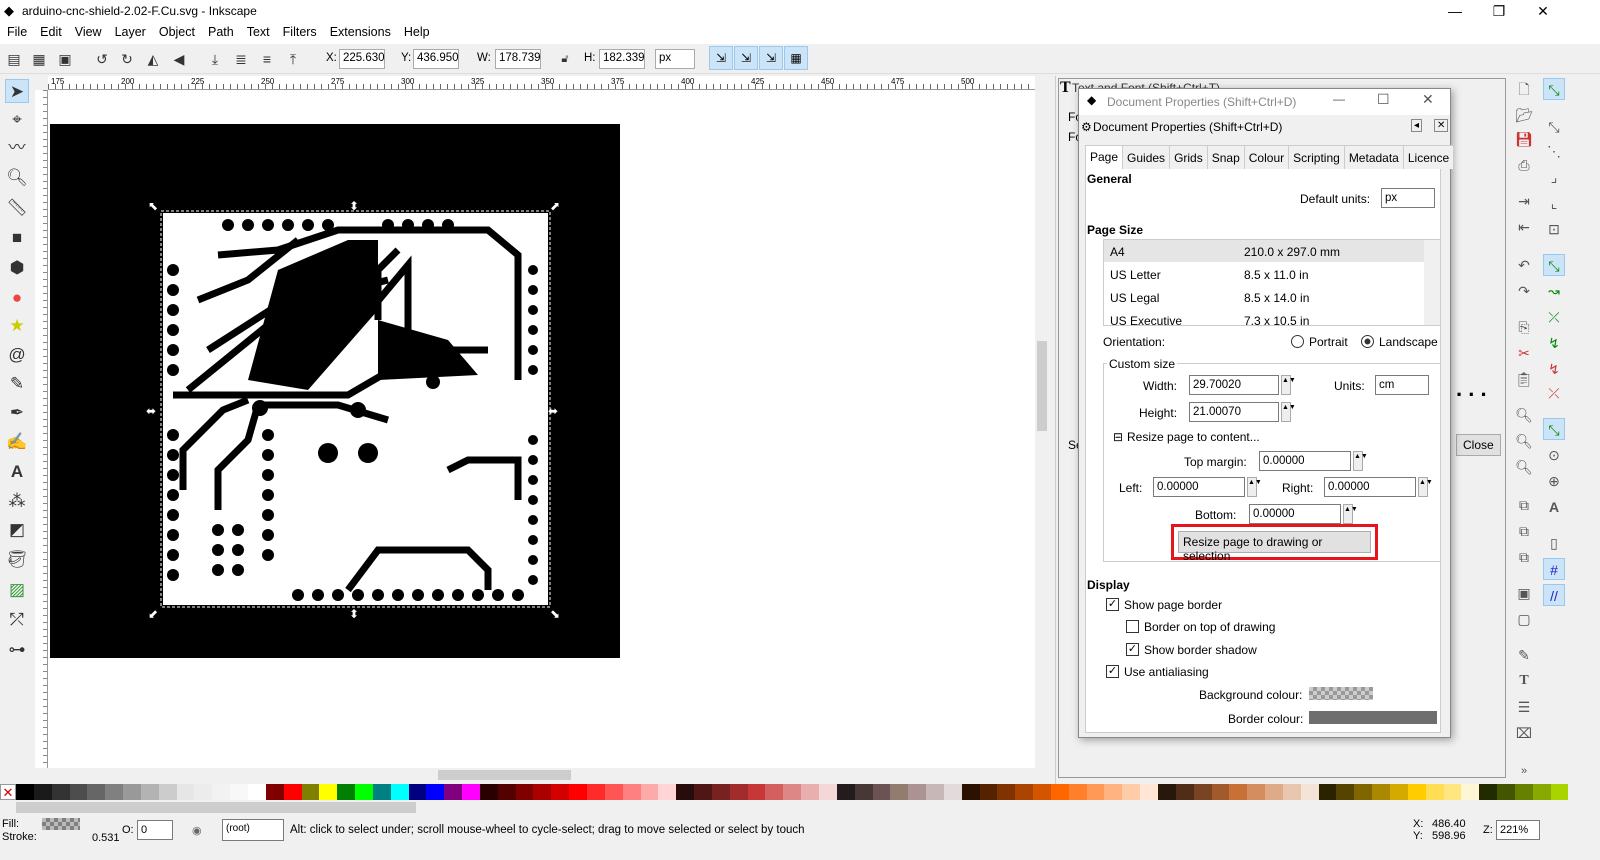  What do you see at coordinates (1518, 830) in the screenshot?
I see `zoom-input: 221%` at bounding box center [1518, 830].